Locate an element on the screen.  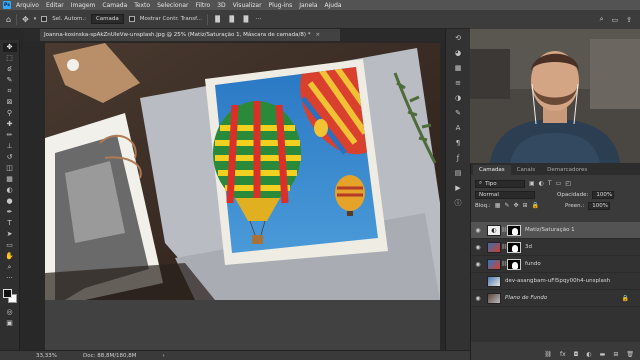
gradient-tool-icon: ▦ is located at coordinates (10, 179).